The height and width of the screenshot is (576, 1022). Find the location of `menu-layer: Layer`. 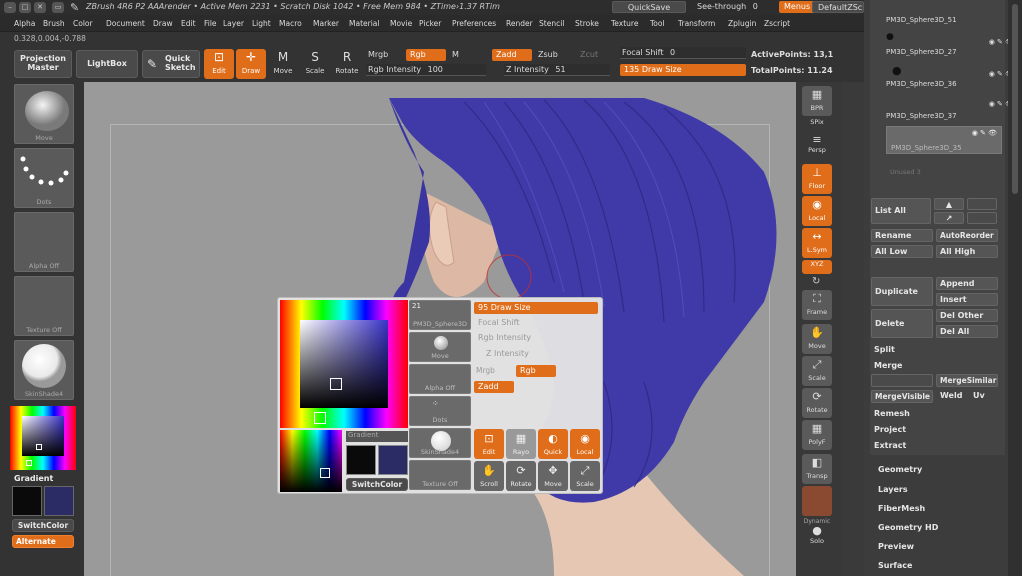

menu-layer: Layer is located at coordinates (233, 23).